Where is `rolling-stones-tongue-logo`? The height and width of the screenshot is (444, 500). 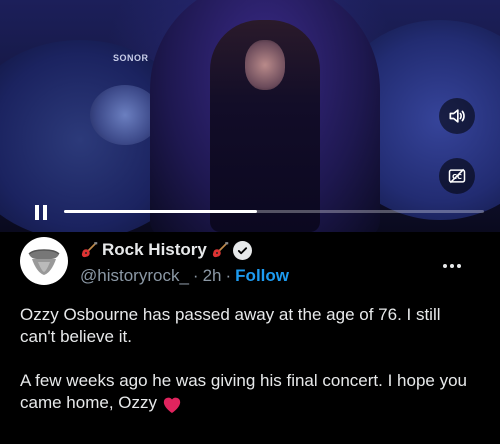 rolling-stones-tongue-logo is located at coordinates (44, 261).